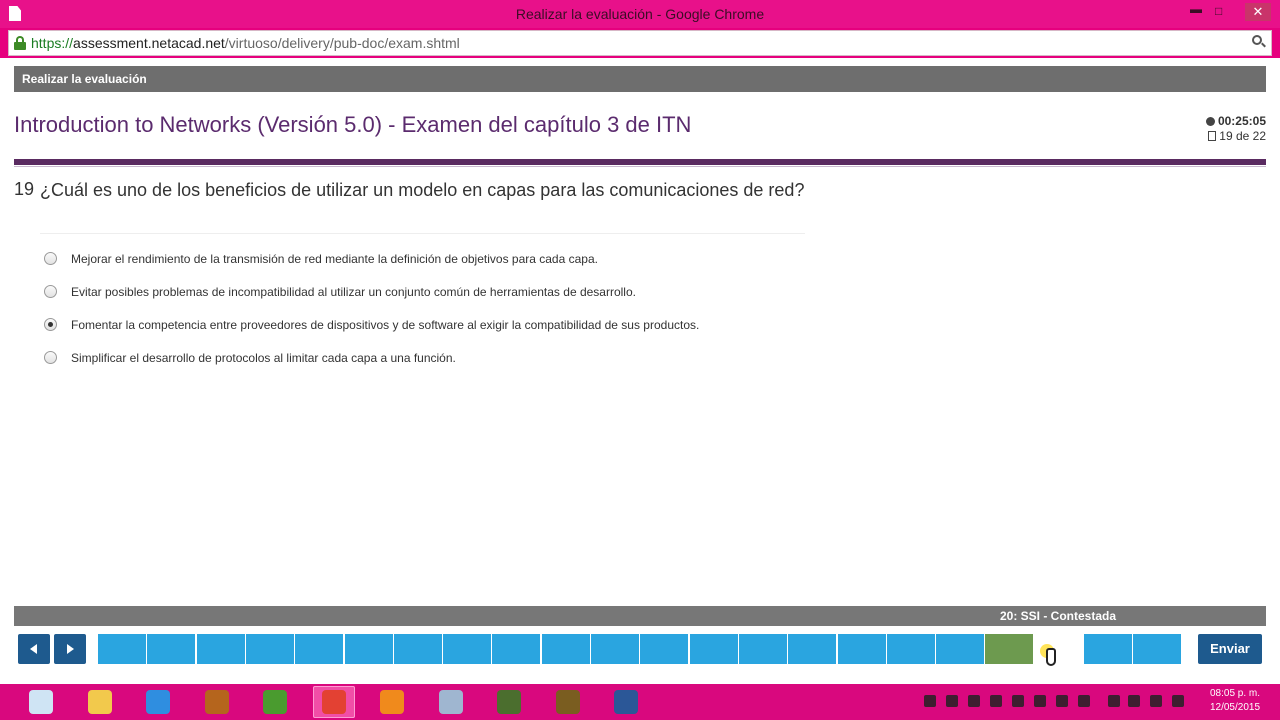 This screenshot has height=720, width=1280. Describe the element at coordinates (422, 233) in the screenshot. I see `question-divider` at that location.